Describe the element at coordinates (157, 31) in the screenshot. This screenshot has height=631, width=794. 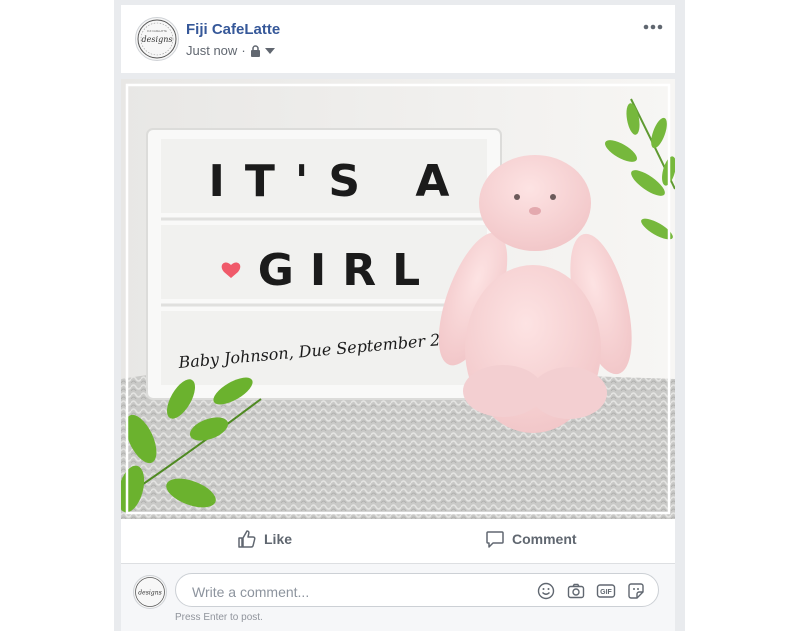
I see `svg-text: FIJI CAFELATTE` at that location.